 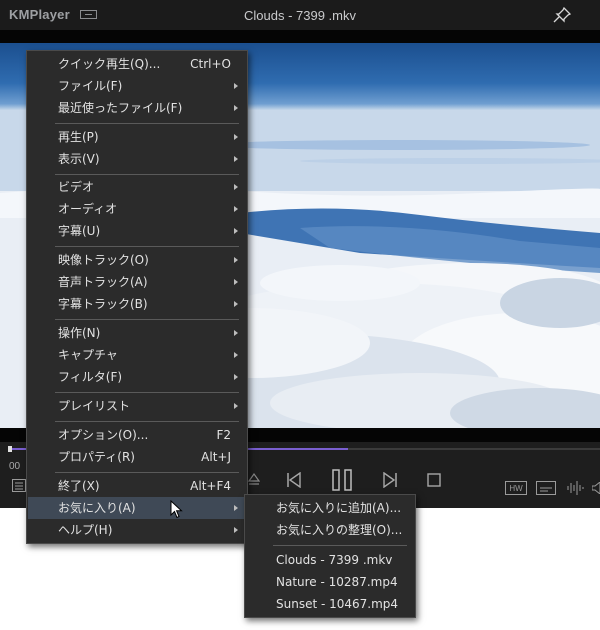 What do you see at coordinates (88, 209) in the screenshot?
I see `menu-item-label: オーディオ` at bounding box center [88, 209].